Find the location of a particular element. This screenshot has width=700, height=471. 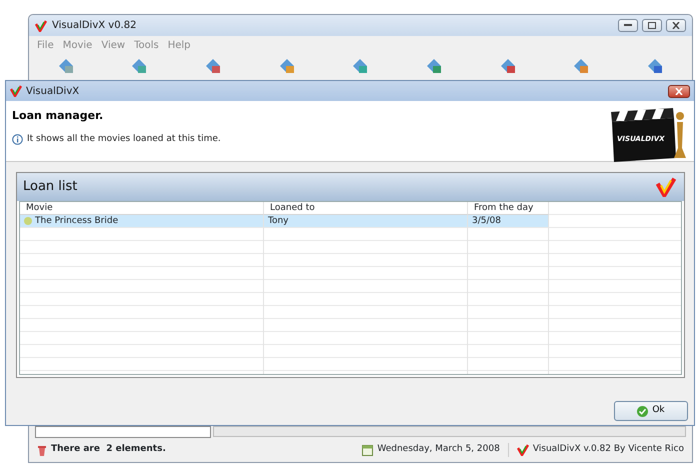

statuette-icon is located at coordinates (680, 135).